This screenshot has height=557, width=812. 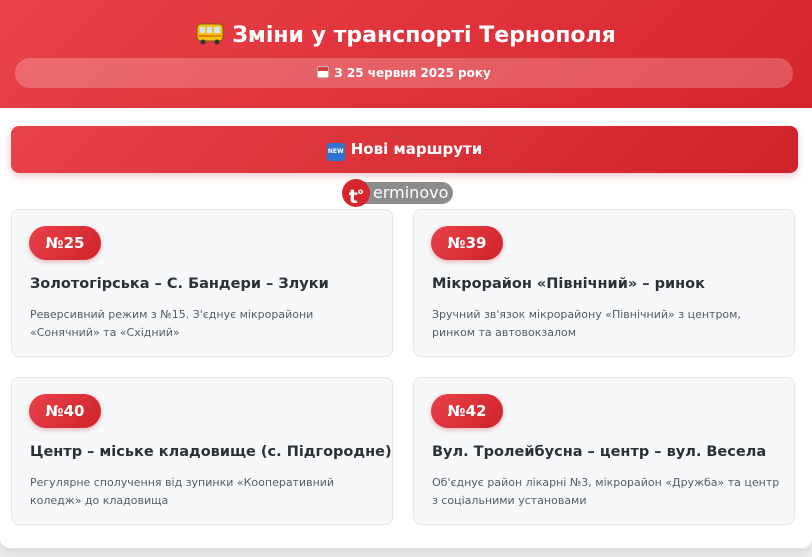 I want to click on route-name: Золотогірська – С. Бандери – Злуки, so click(x=179, y=284).